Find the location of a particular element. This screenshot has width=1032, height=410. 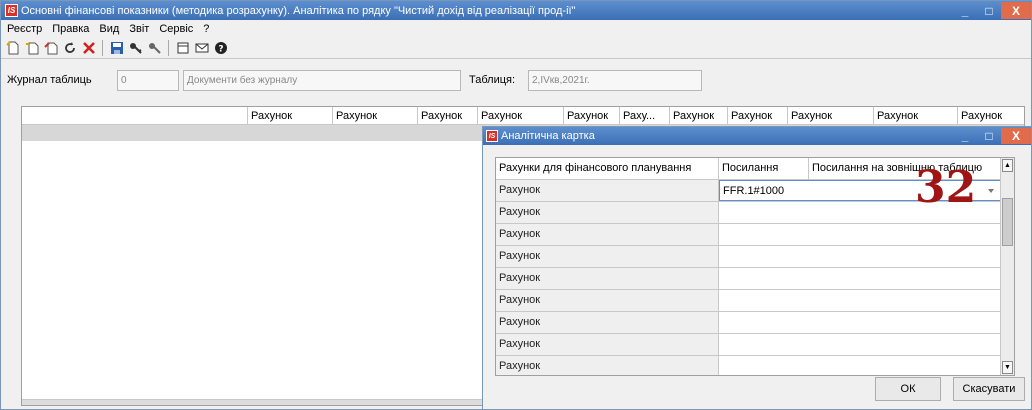

chevron-down-icon is located at coordinates (991, 191).